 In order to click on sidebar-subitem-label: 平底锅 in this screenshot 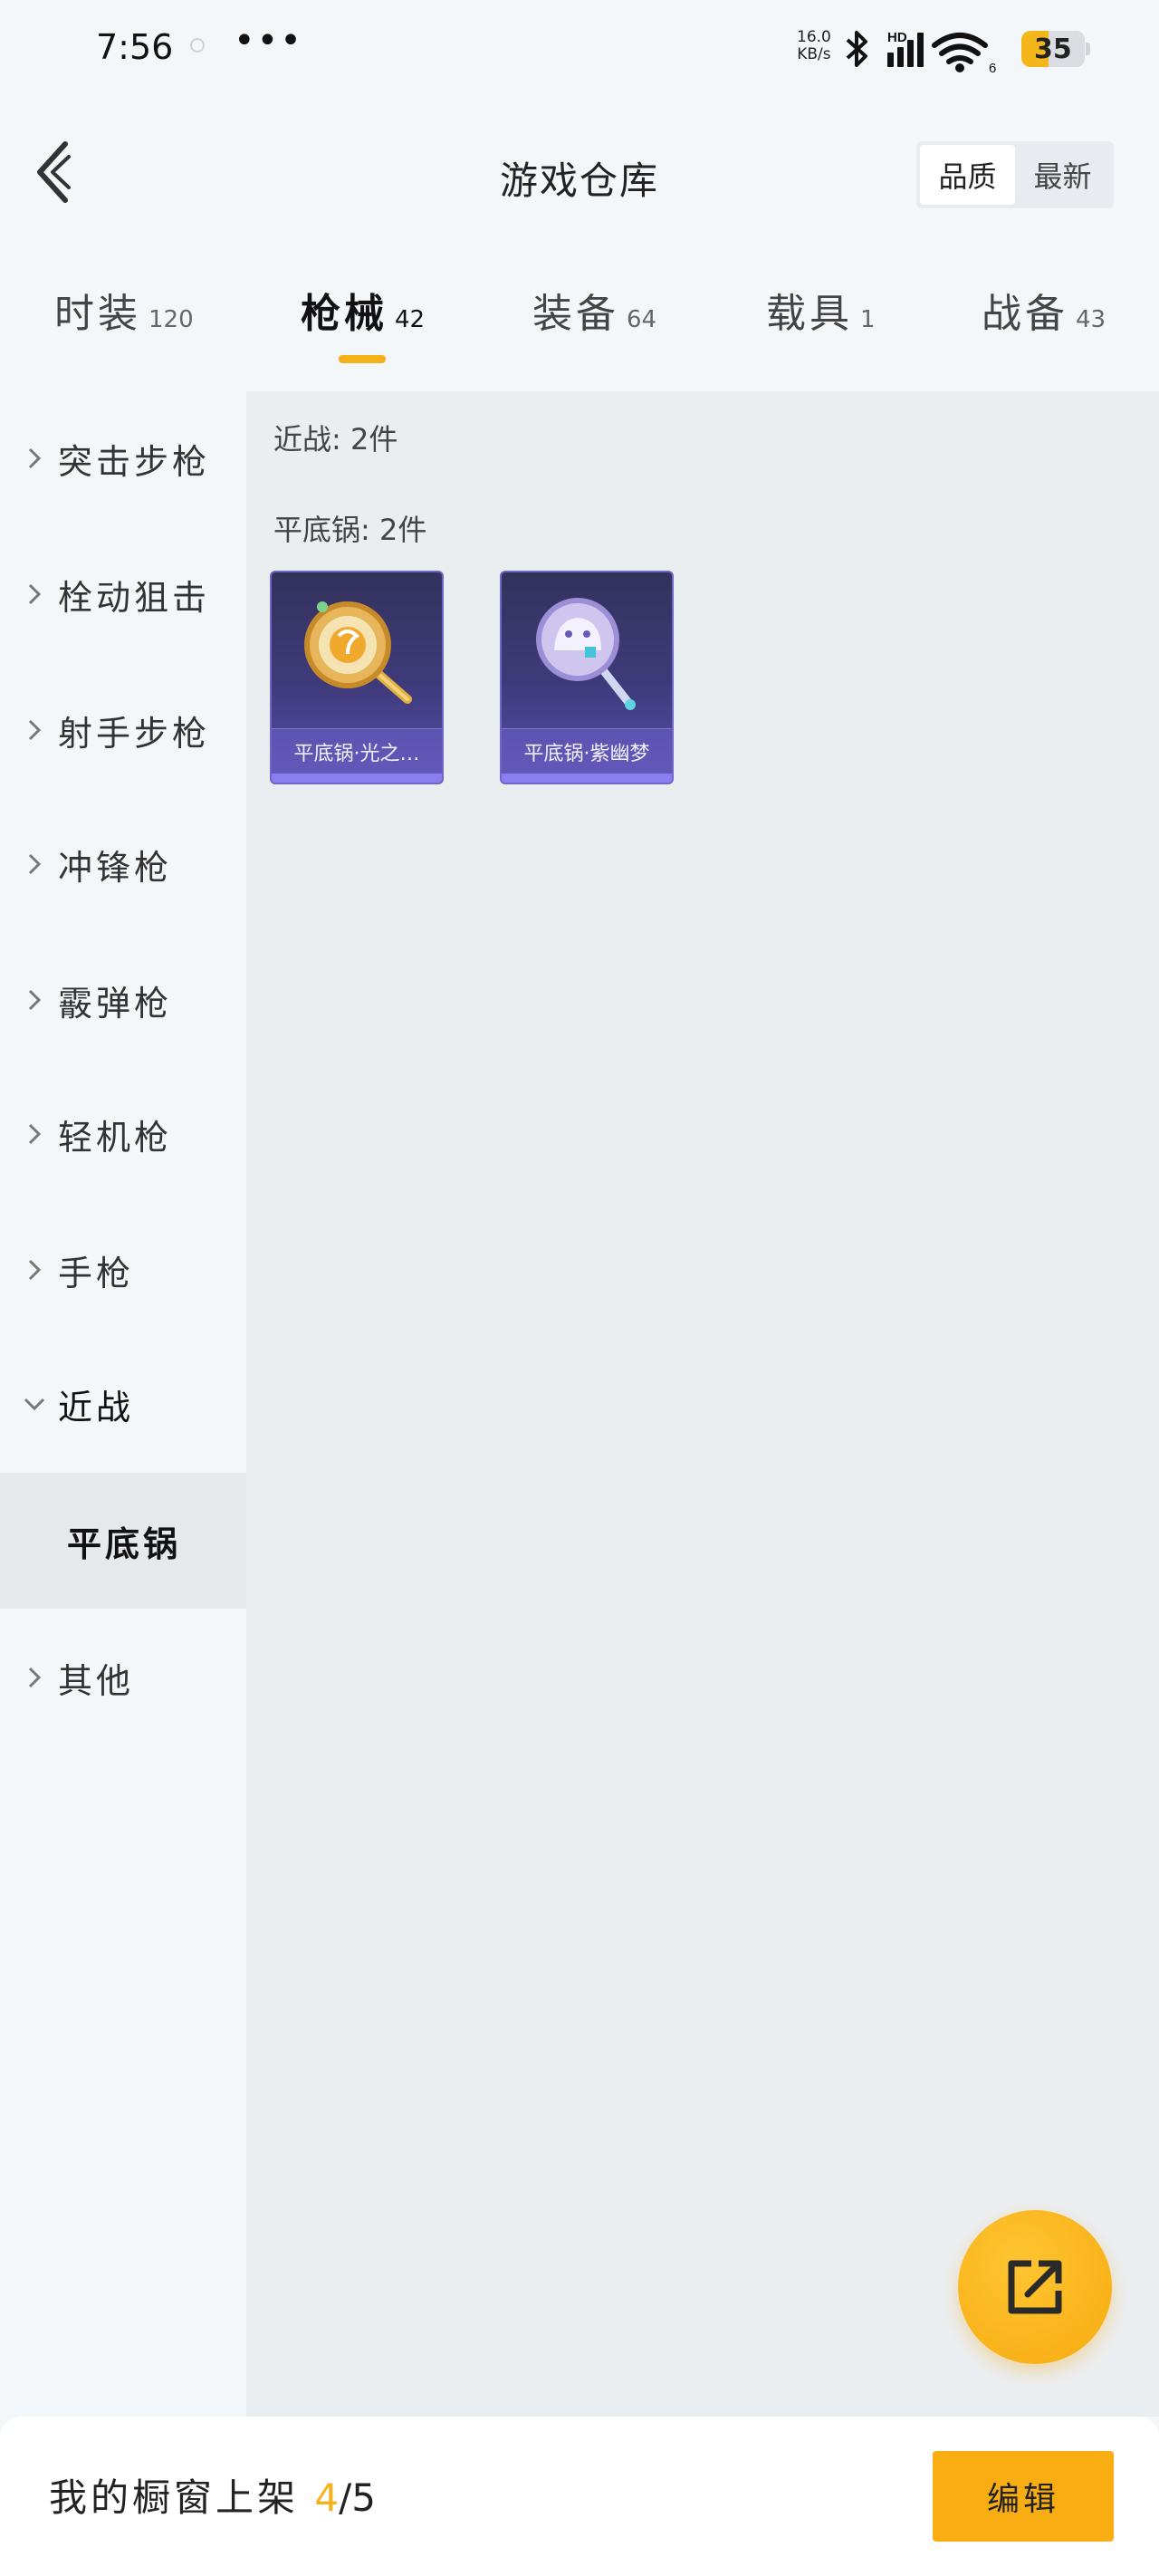, I will do `click(125, 1543)`.